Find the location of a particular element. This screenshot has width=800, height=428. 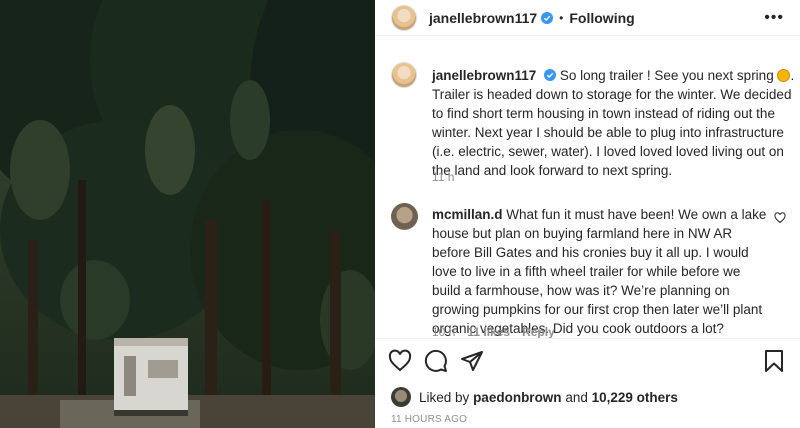

following-button: Following is located at coordinates (601, 18).